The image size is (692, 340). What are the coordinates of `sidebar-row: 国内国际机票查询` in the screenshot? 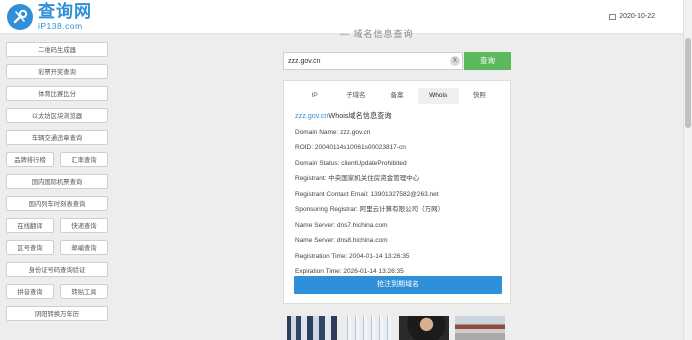 It's located at (57, 181).